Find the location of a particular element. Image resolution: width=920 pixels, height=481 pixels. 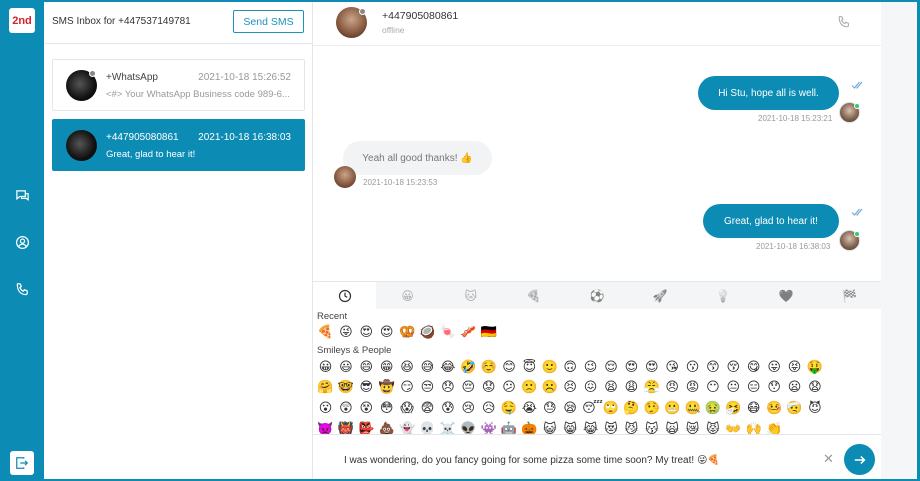

tab-food: 🍕 is located at coordinates (533, 295).